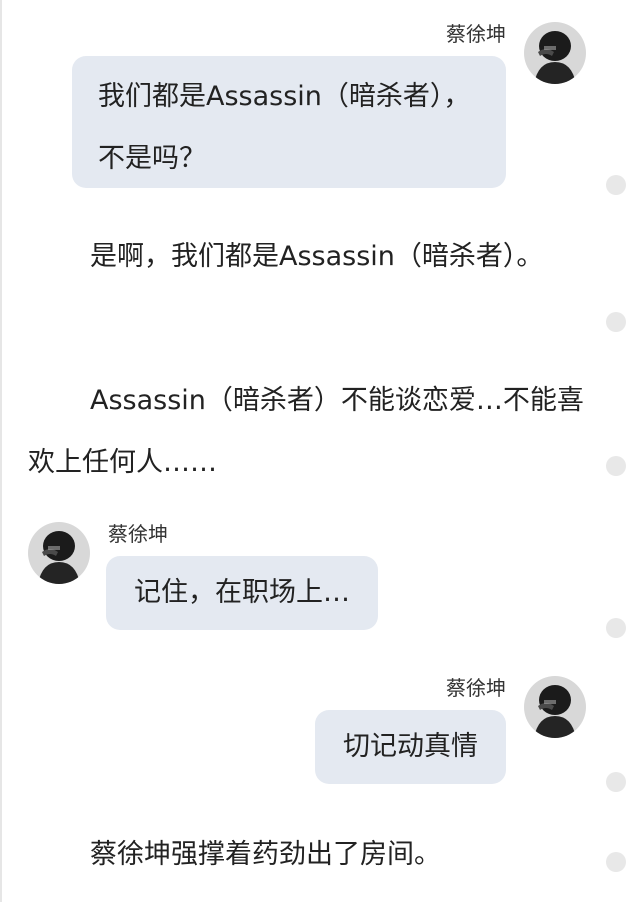 This screenshot has width=640, height=902. Describe the element at coordinates (1, 451) in the screenshot. I see `left-divider` at that location.